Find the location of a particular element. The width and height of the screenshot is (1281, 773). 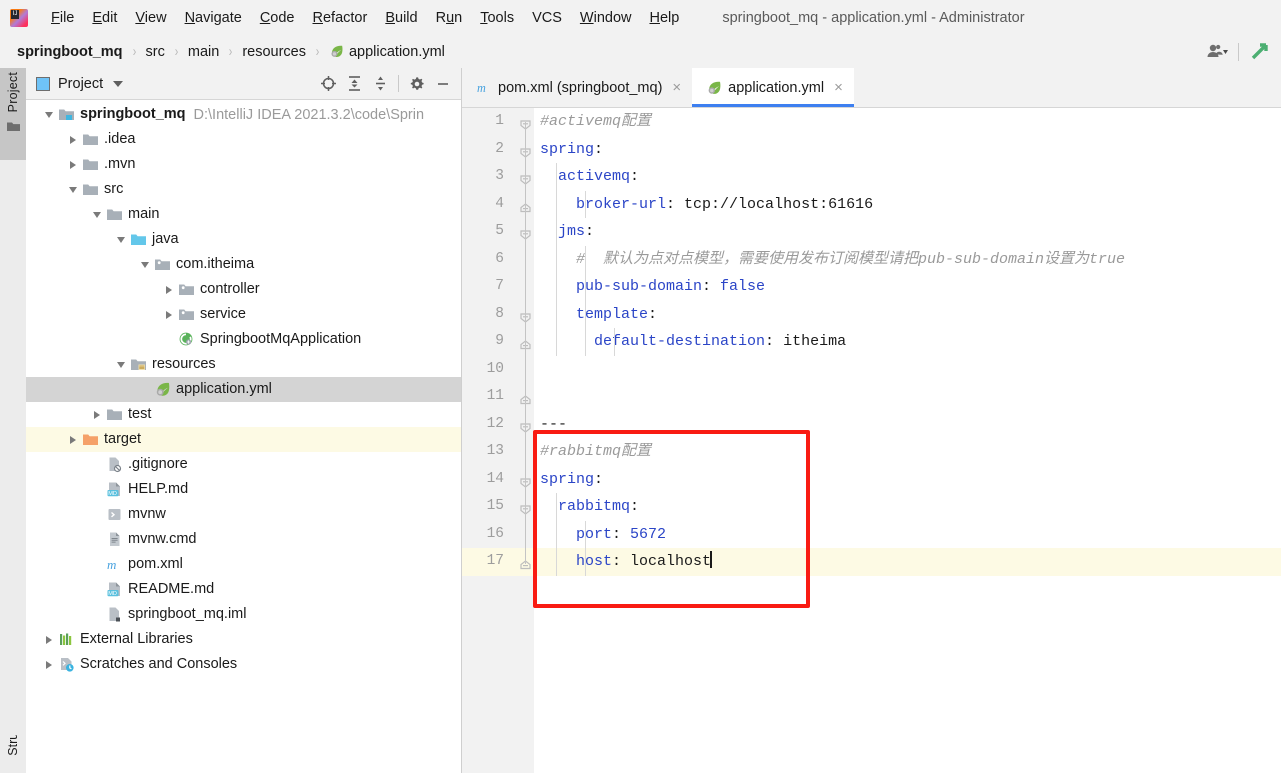

user-avatar-icon is located at coordinates (1217, 52).